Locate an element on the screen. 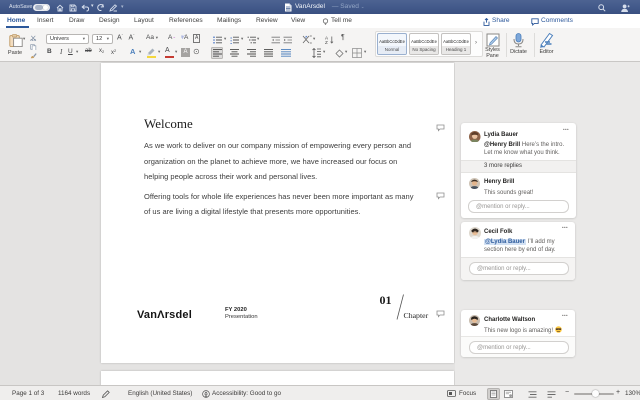  svg-text: Z is located at coordinates (326, 42).